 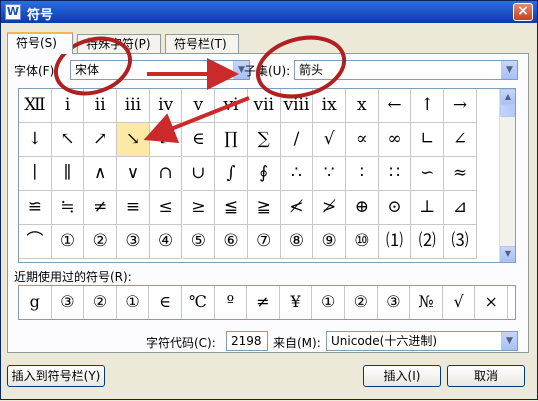 What do you see at coordinates (119, 43) in the screenshot?
I see `tab-special-chars: 特殊字符(P)` at bounding box center [119, 43].